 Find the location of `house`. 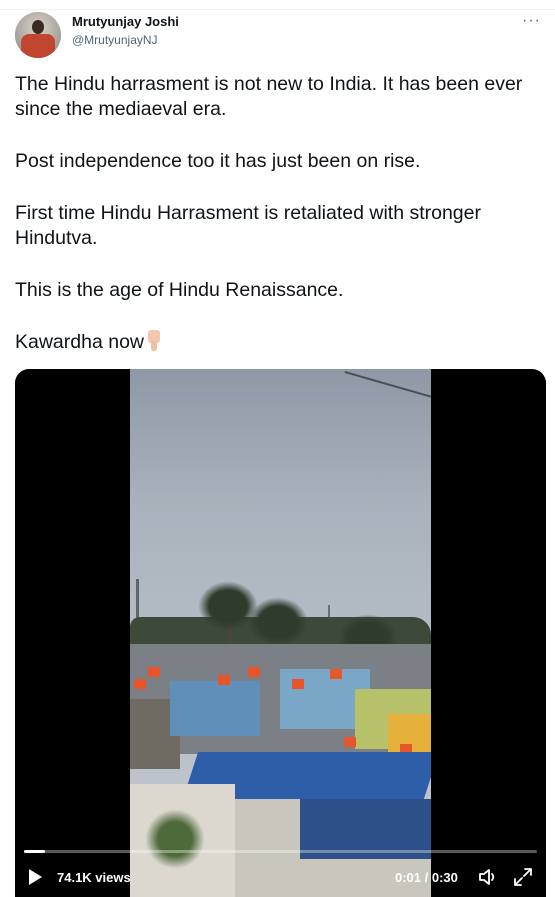

house is located at coordinates (215, 708).